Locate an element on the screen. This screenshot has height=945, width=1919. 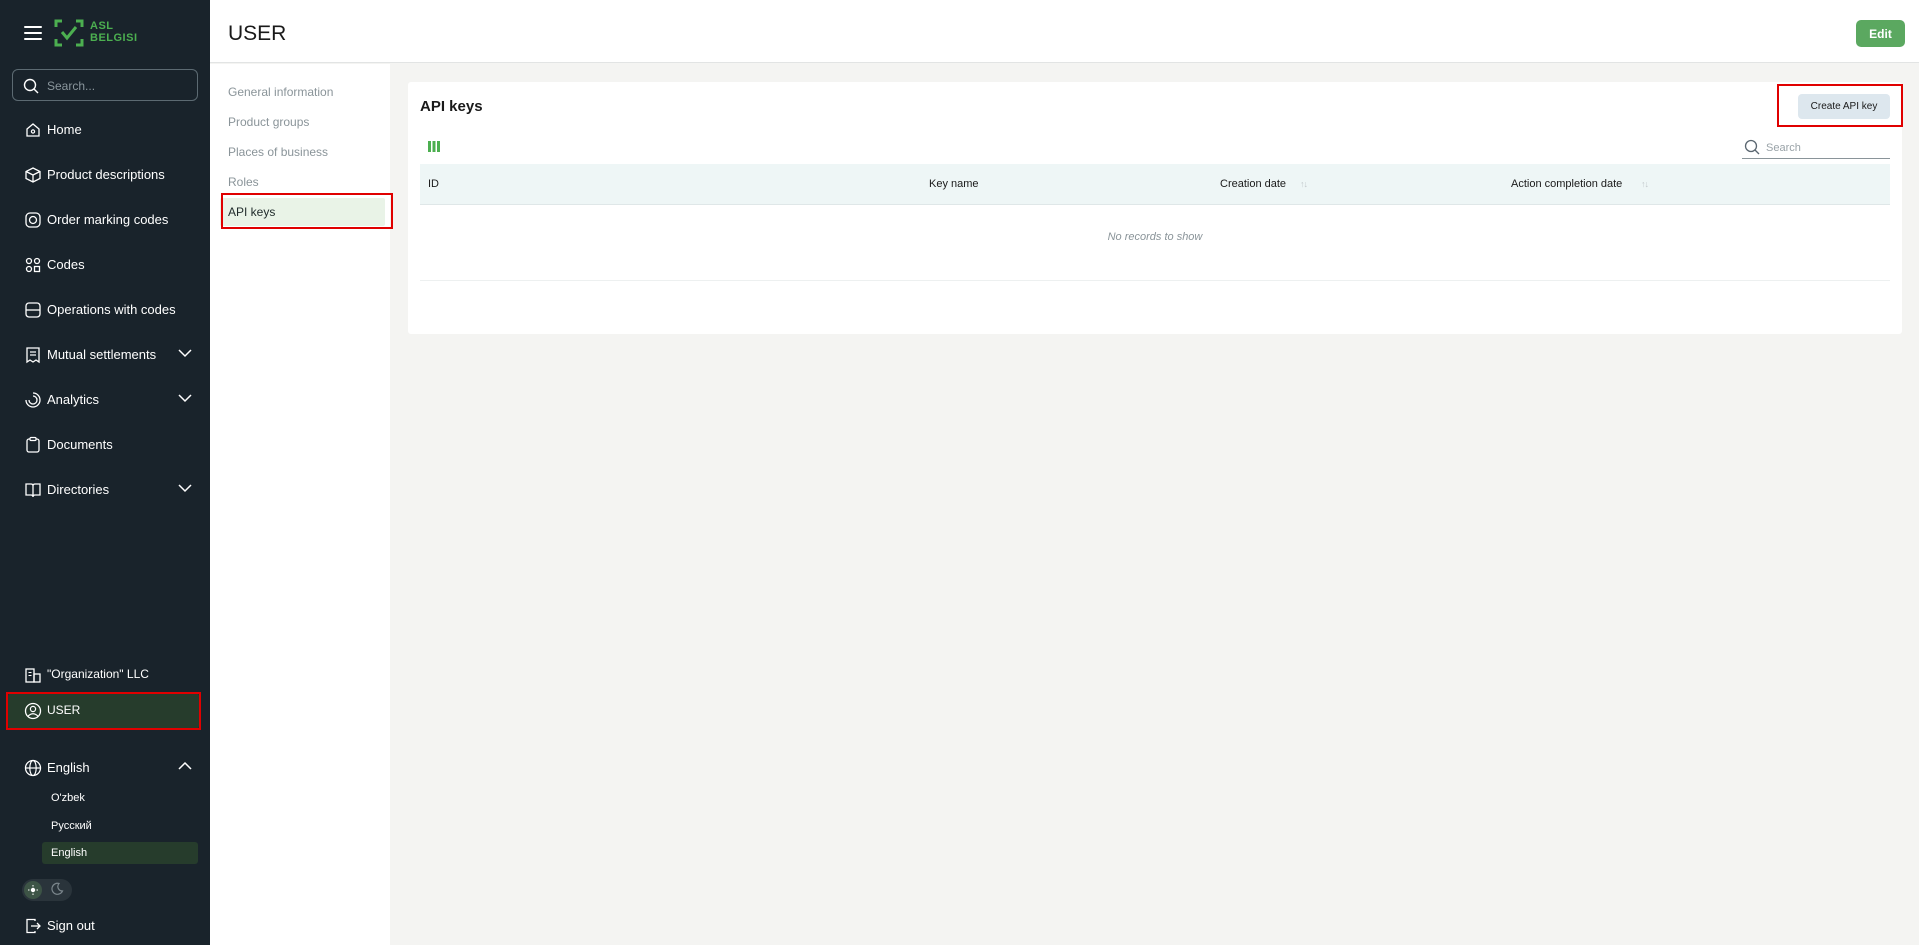
column-header-id: ID is located at coordinates (433, 184).